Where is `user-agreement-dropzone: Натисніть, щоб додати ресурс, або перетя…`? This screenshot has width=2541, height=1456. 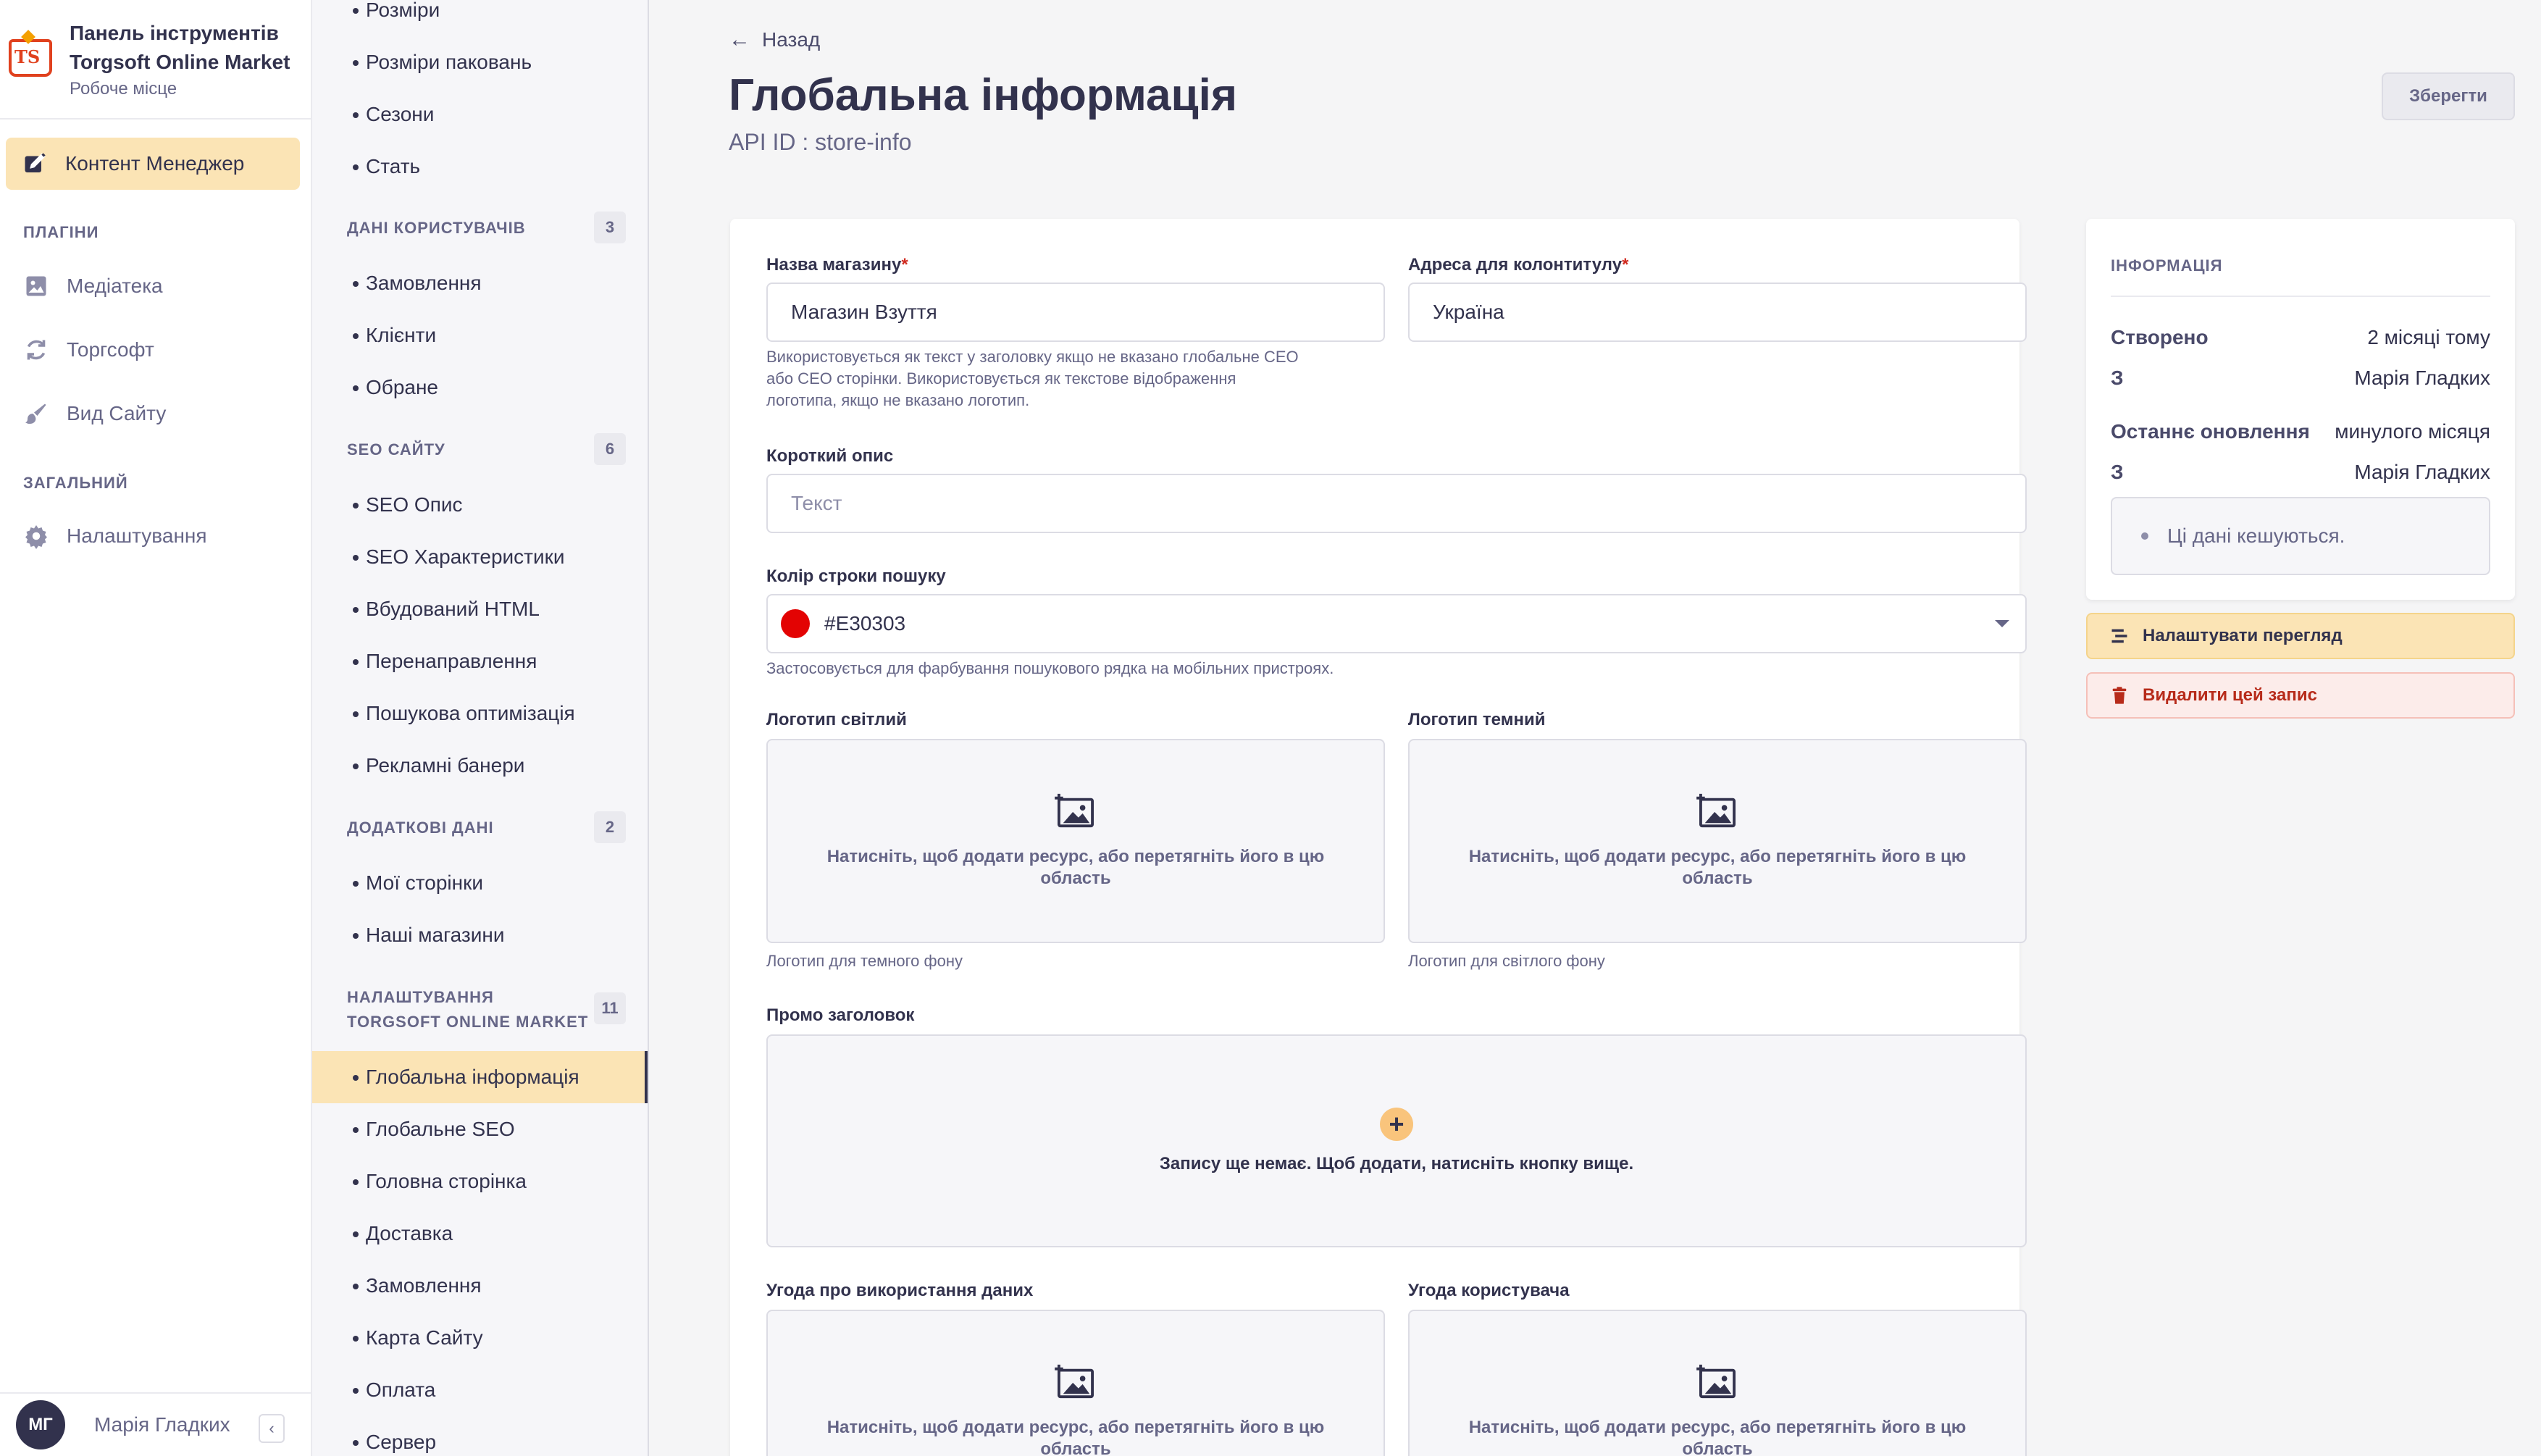
user-agreement-dropzone: Натисніть, щоб додати ресурс, або перетя… is located at coordinates (1717, 1383).